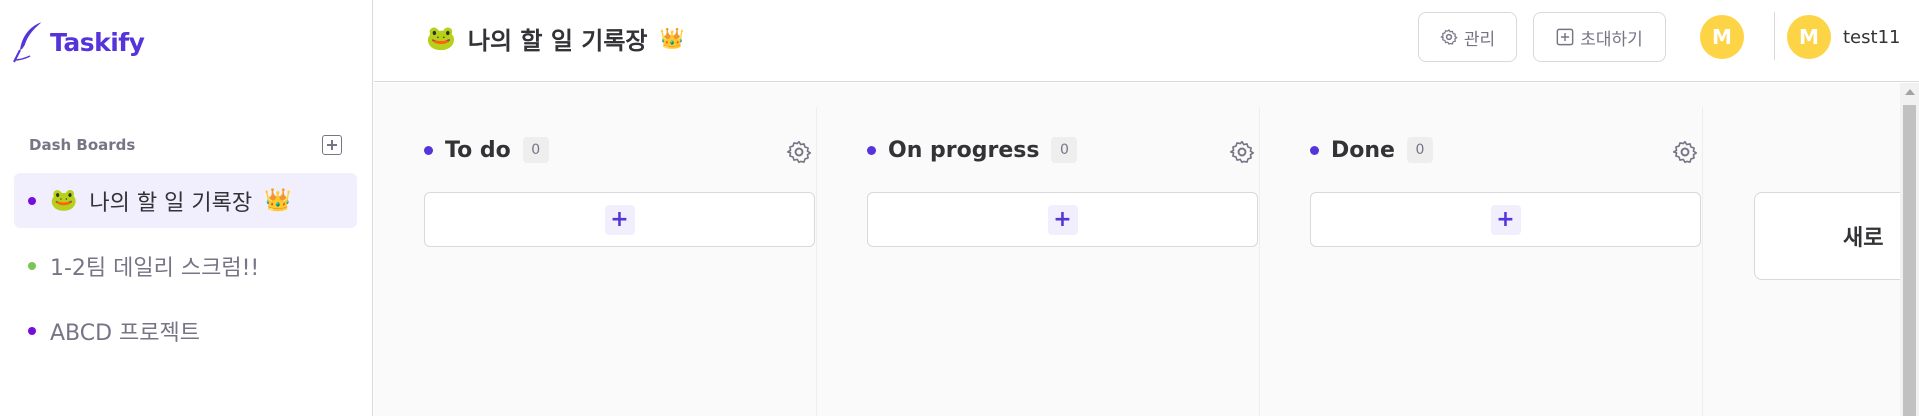  I want to click on sidebar-item-my-todo: 🐸 나의 할 일 기록장 👑, so click(185, 200).